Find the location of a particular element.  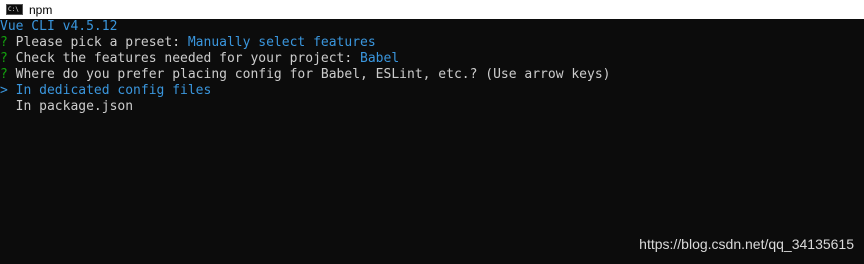

option-label: In dedicated config files is located at coordinates (109, 90).